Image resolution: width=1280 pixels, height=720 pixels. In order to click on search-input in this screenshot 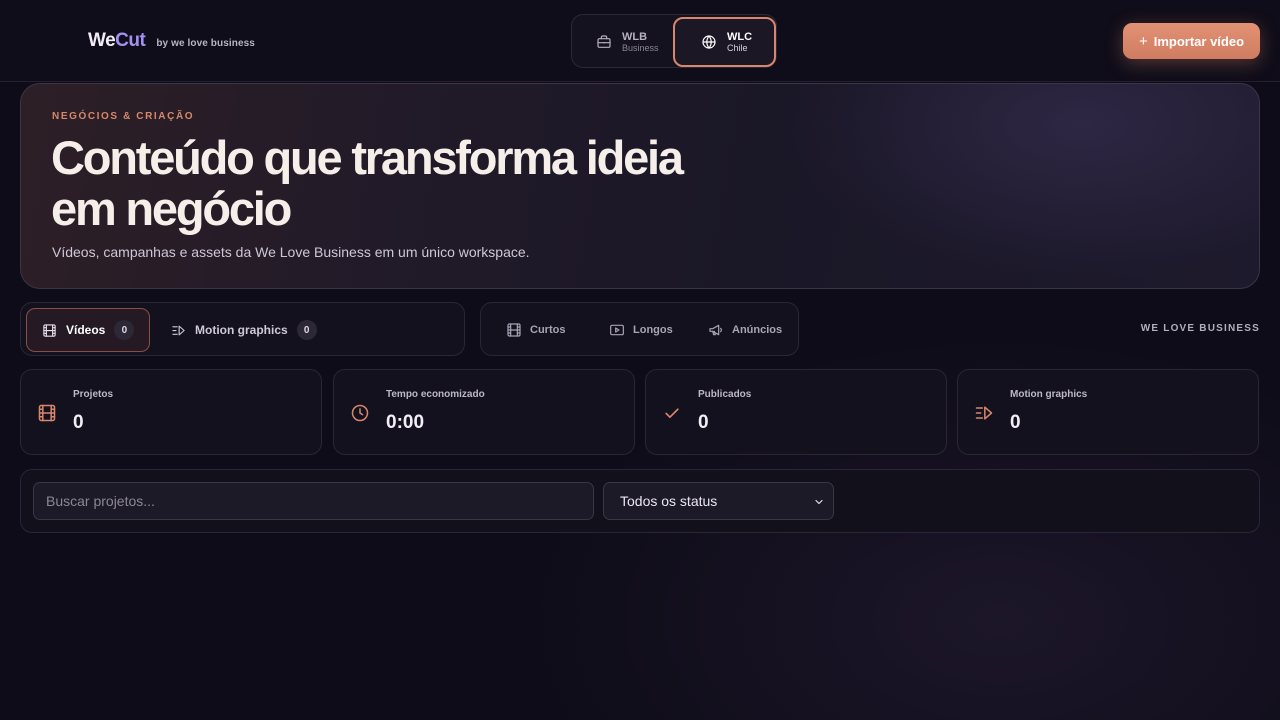, I will do `click(313, 501)`.